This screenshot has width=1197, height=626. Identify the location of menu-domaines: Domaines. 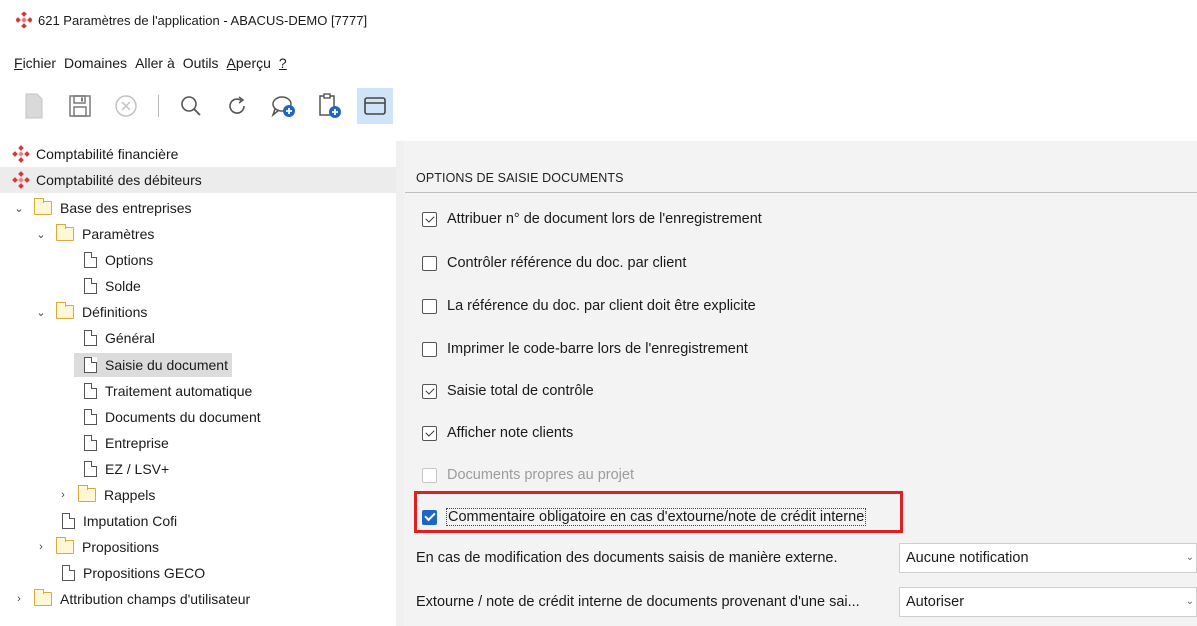
(95, 63).